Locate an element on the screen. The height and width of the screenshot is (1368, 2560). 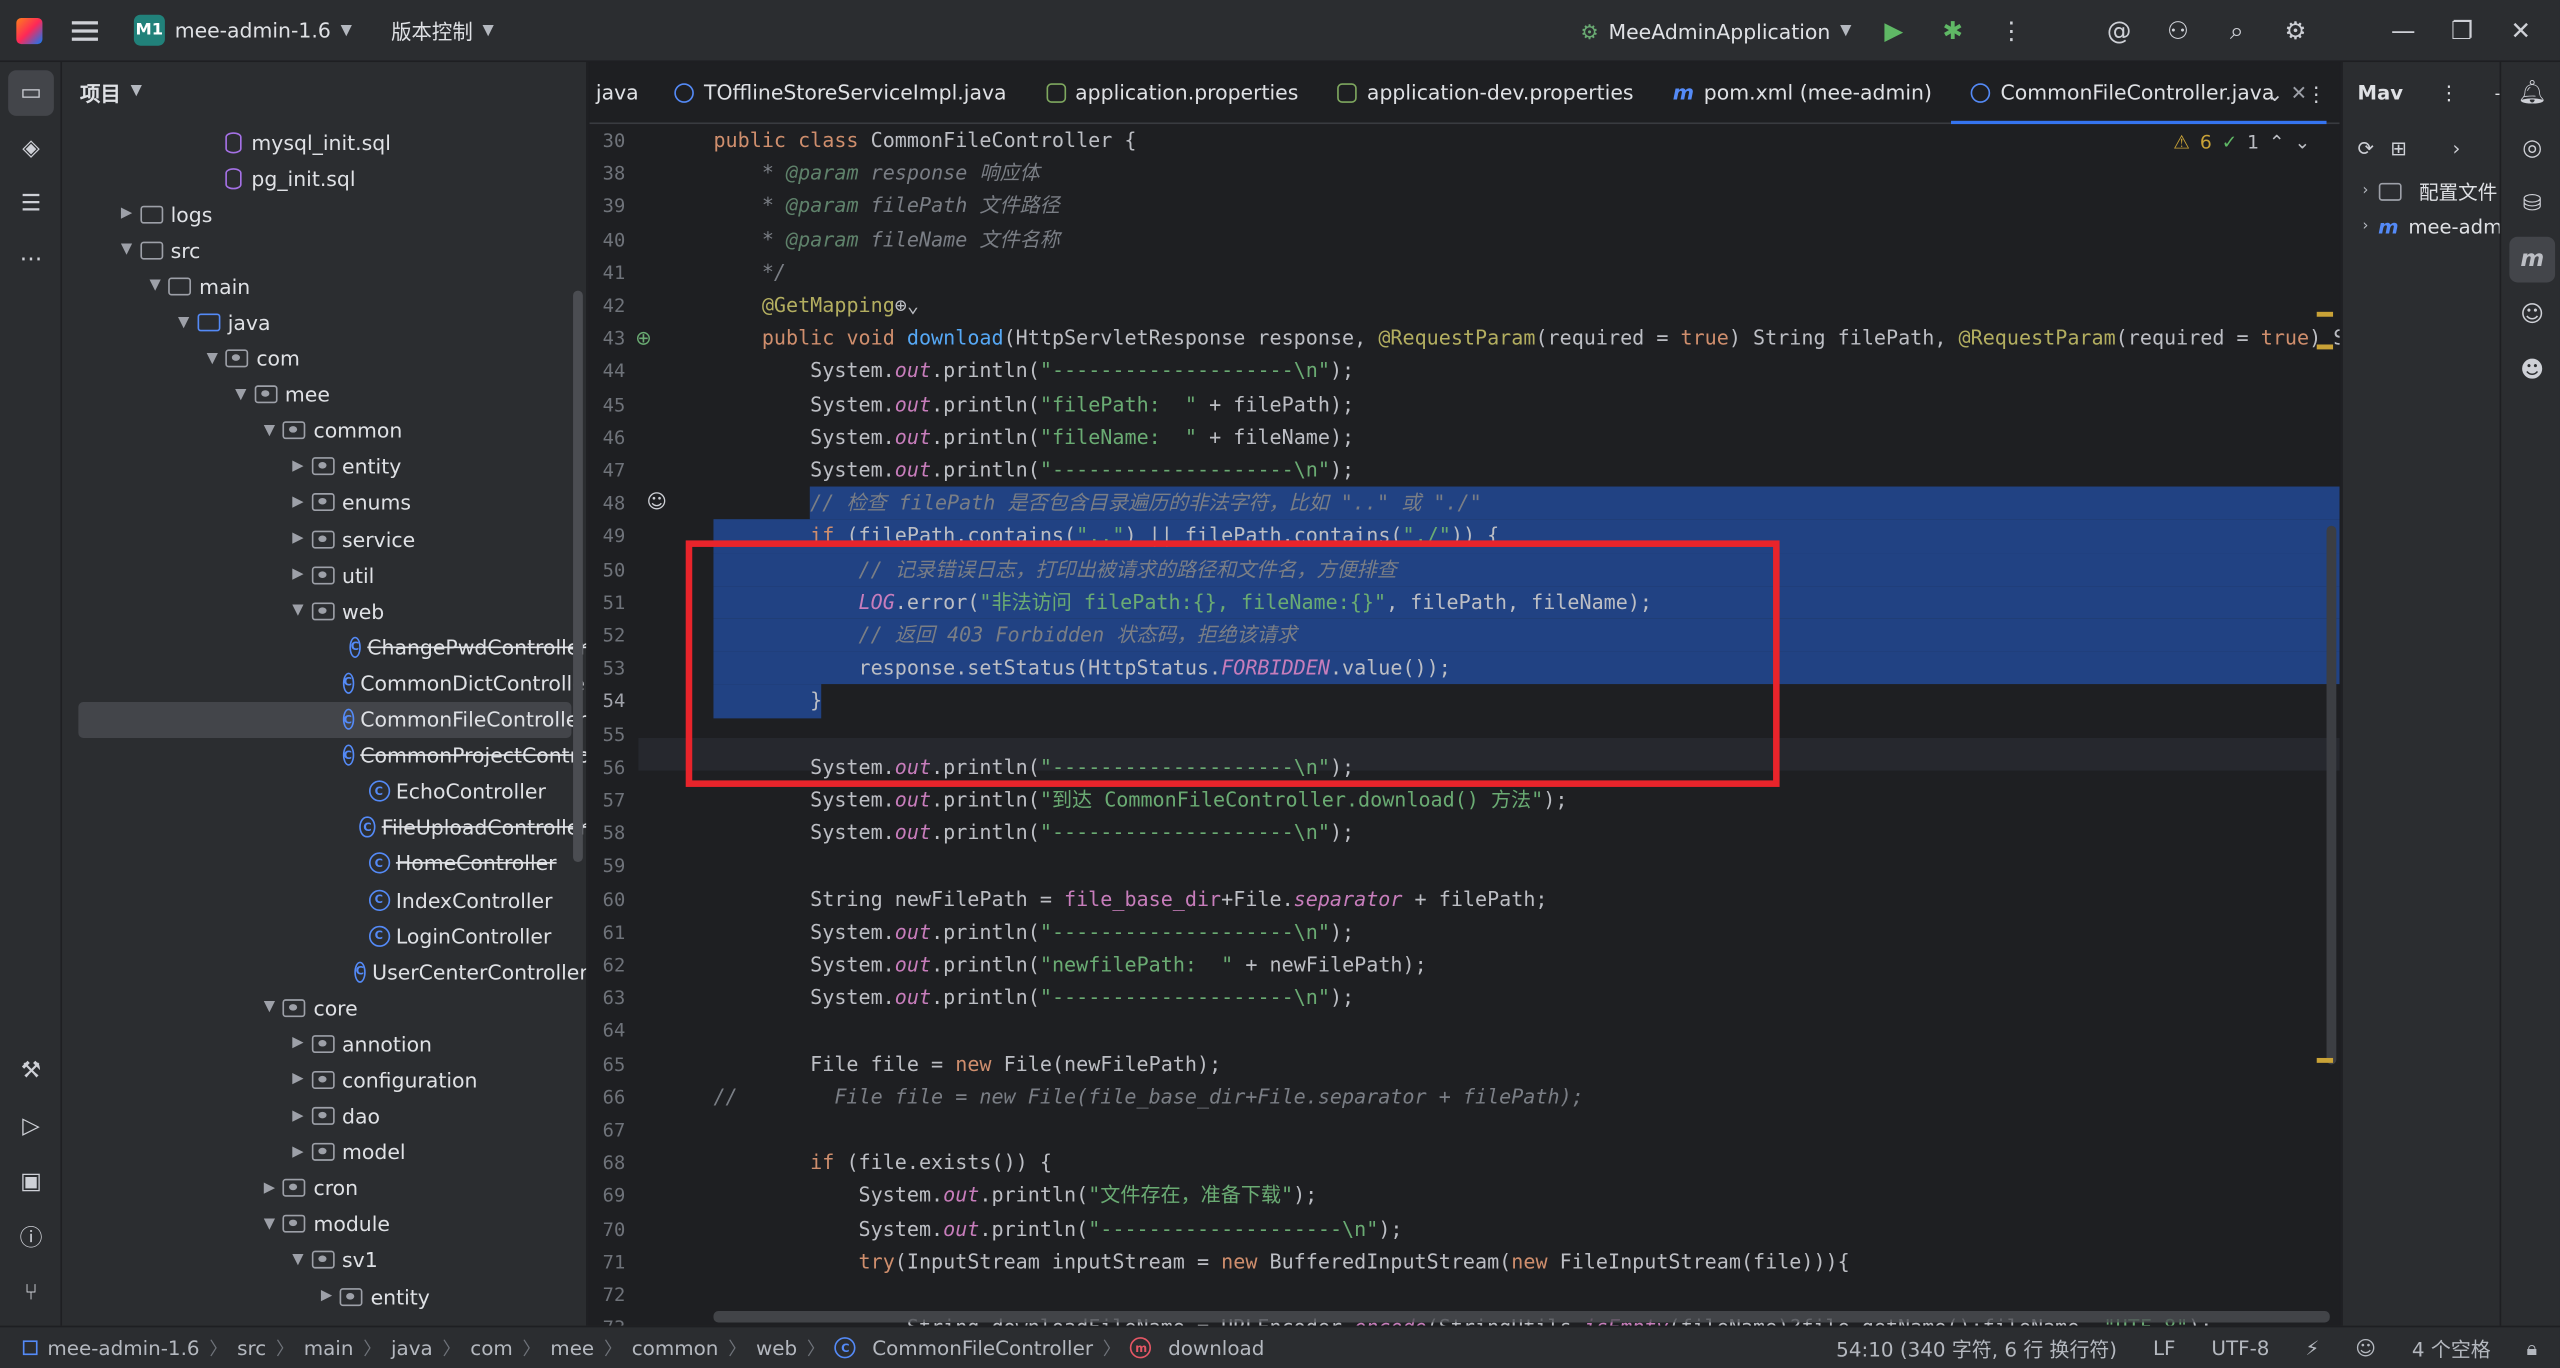
code-line: 72 is located at coordinates (1464, 1294).